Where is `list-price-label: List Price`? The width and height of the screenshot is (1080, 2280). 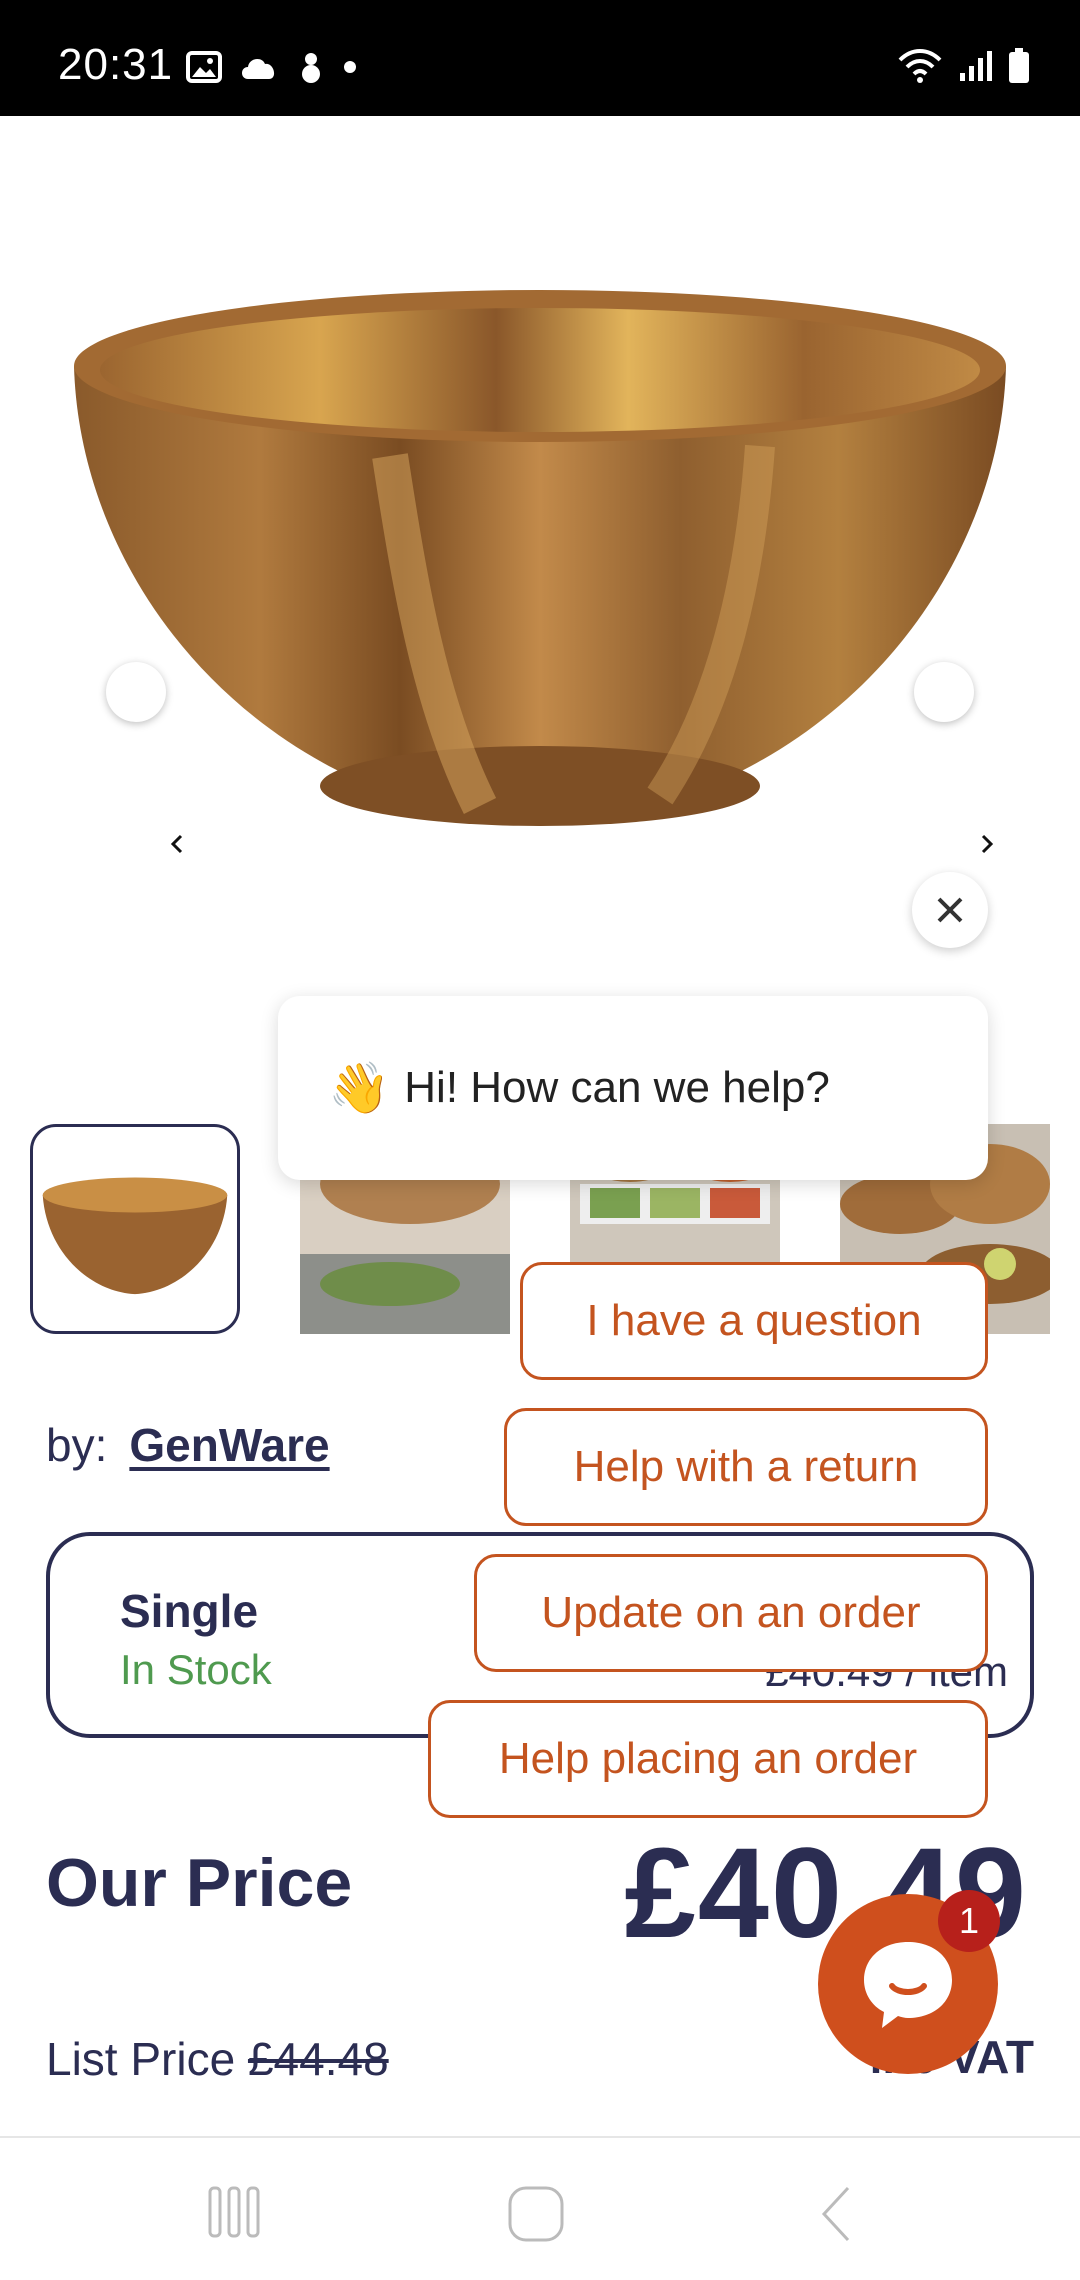
list-price-label: List Price is located at coordinates (141, 2059).